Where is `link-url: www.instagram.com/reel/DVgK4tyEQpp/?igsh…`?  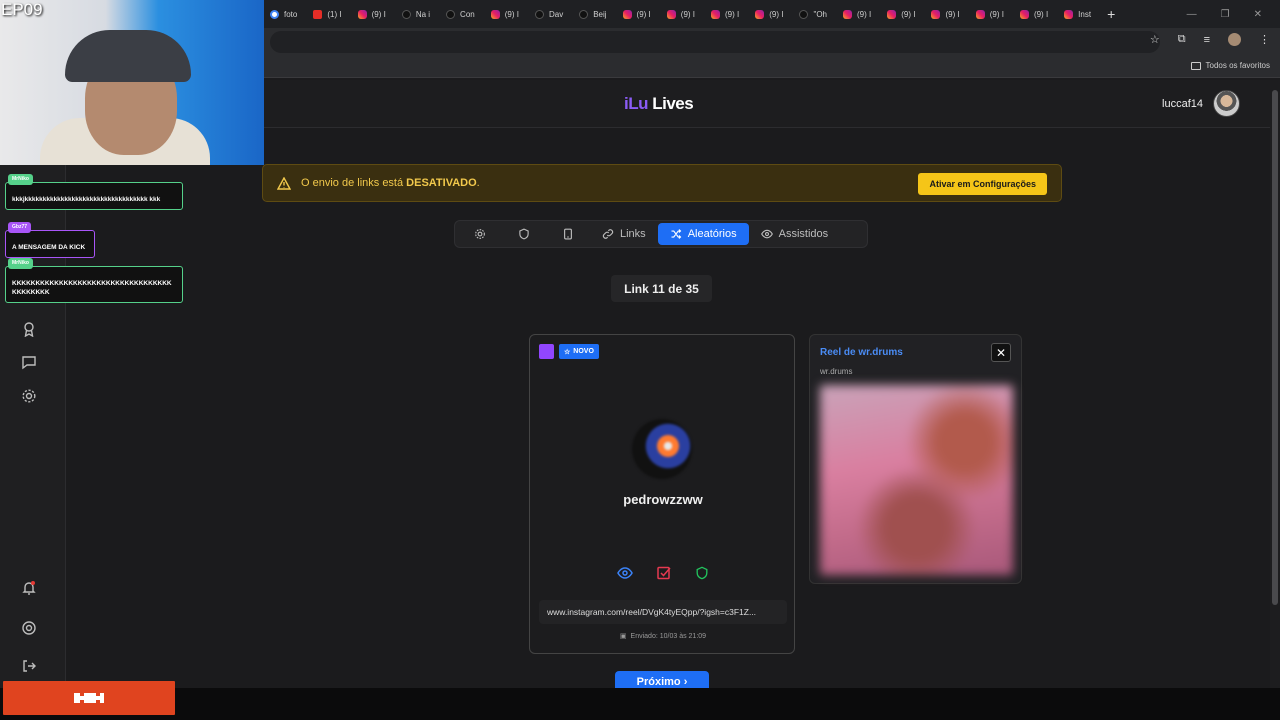
link-url: www.instagram.com/reel/DVgK4tyEQpp/?igsh… is located at coordinates (663, 612).